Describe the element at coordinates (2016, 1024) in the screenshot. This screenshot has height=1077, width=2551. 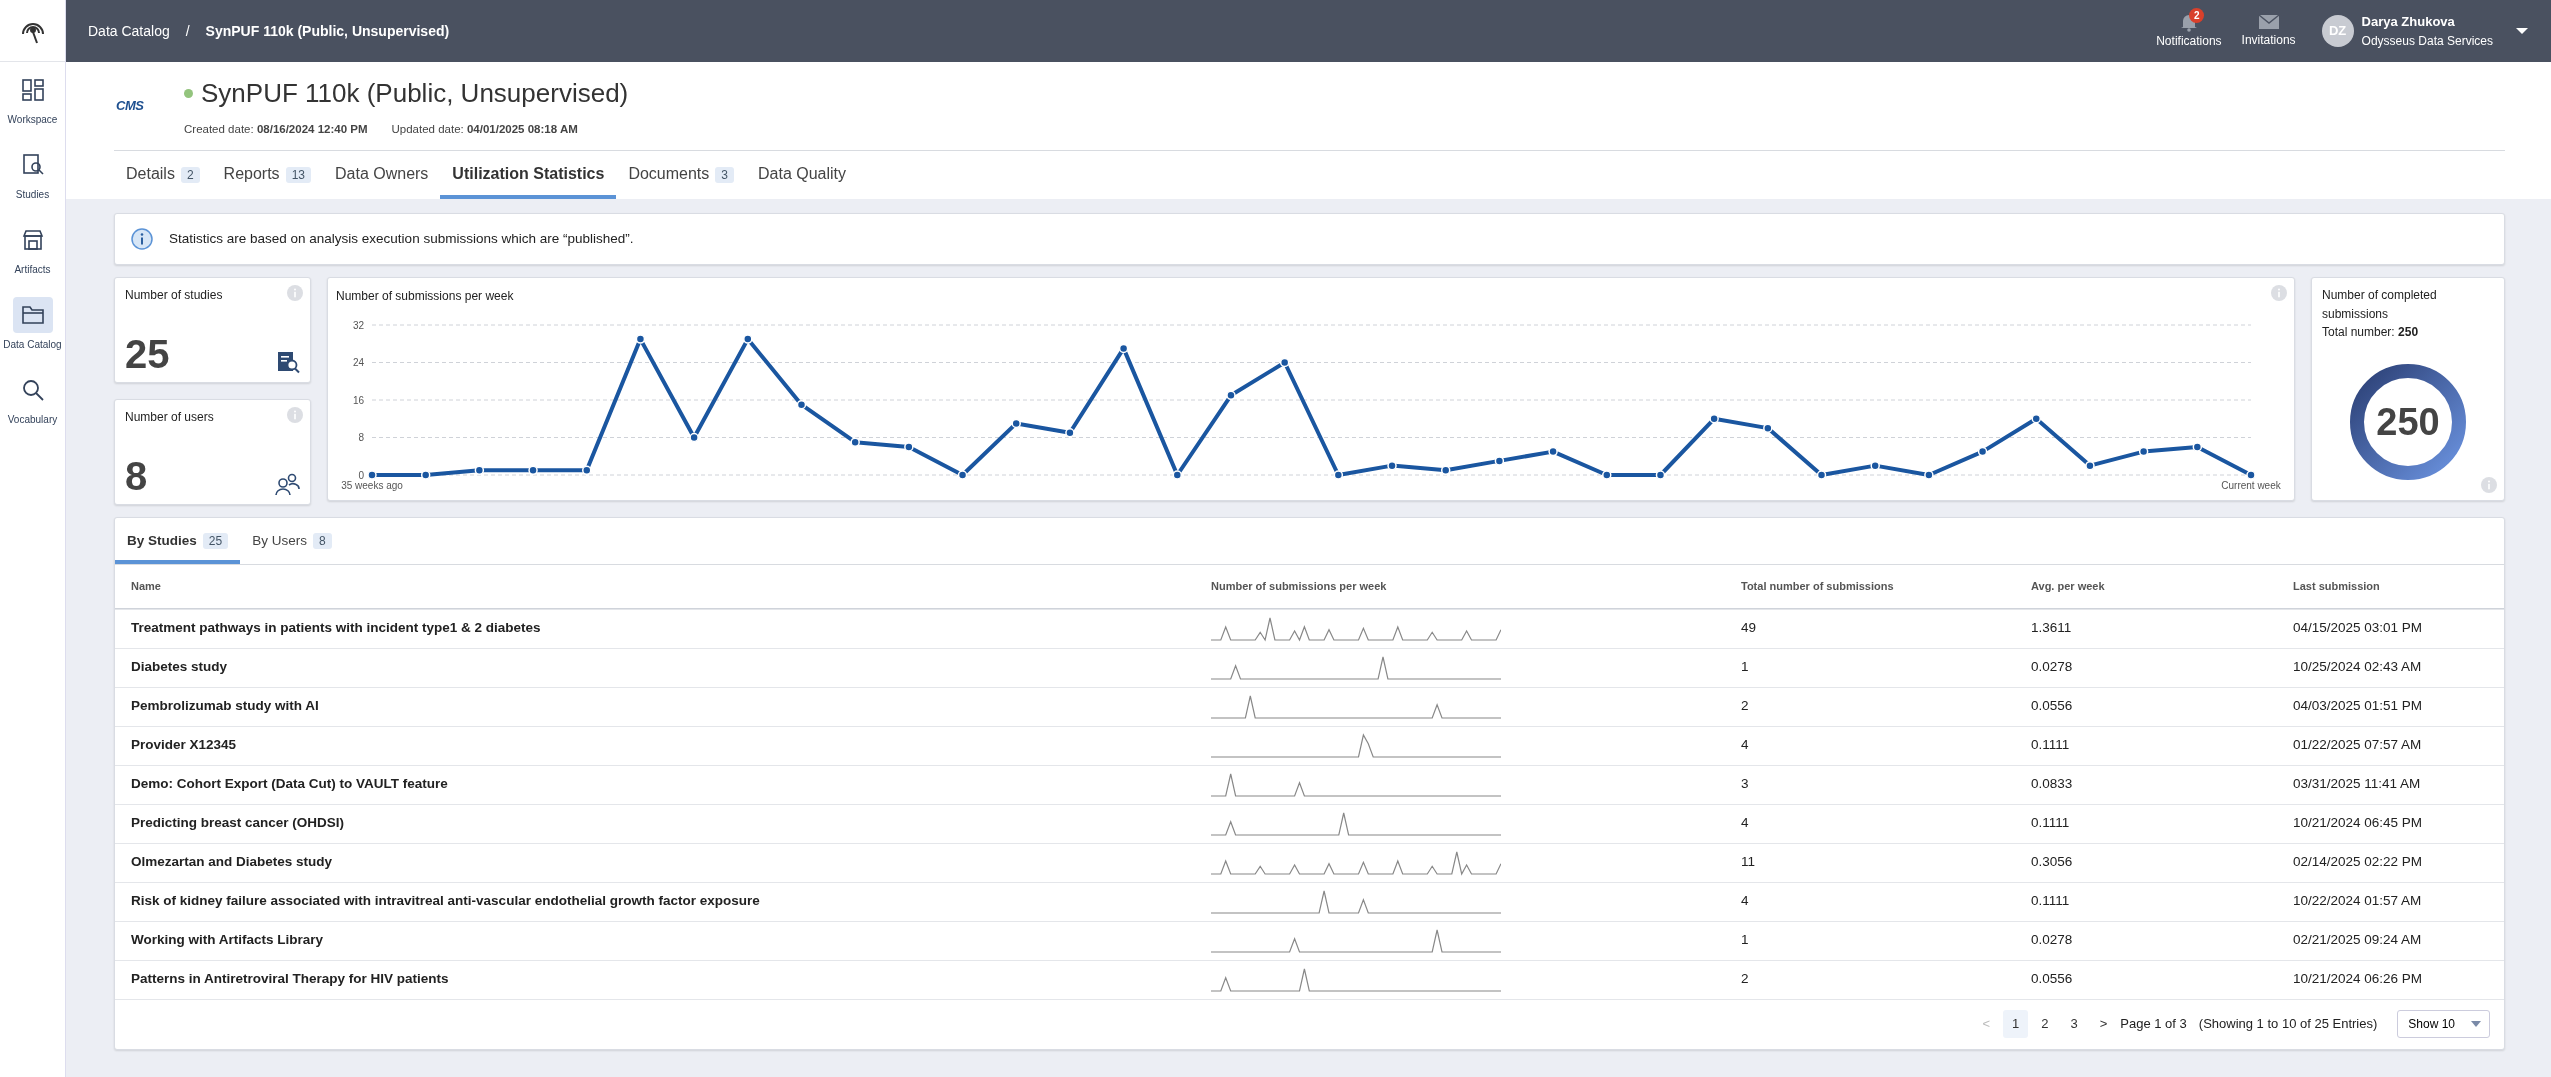
I see `page-button: 1` at that location.